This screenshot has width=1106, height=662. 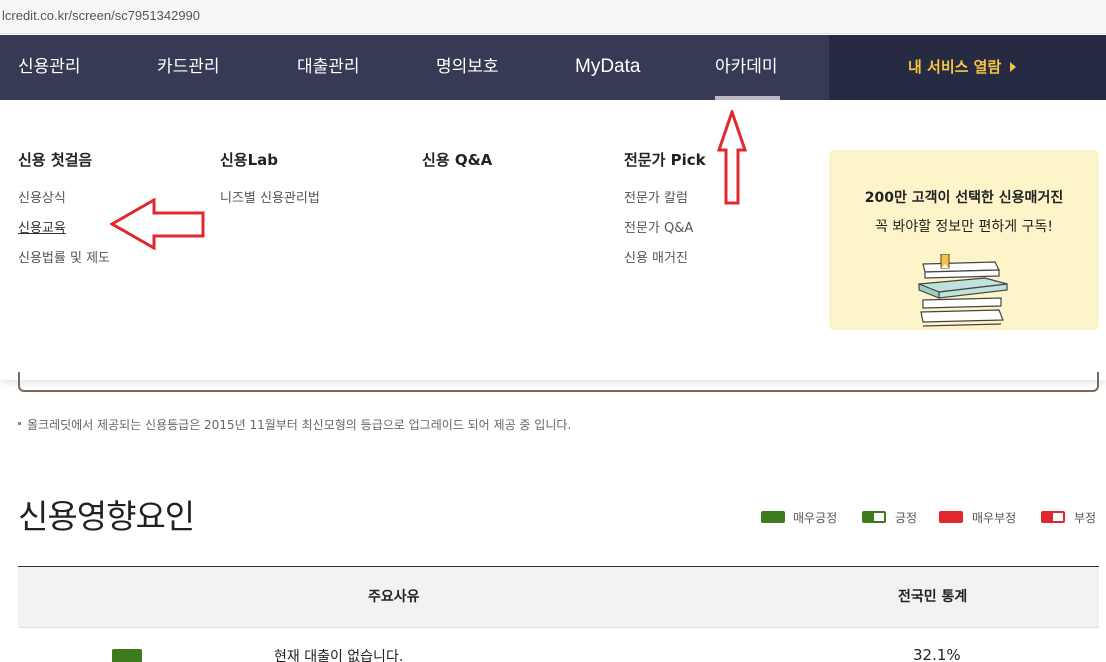 What do you see at coordinates (1085, 518) in the screenshot?
I see `legend-label: 부정` at bounding box center [1085, 518].